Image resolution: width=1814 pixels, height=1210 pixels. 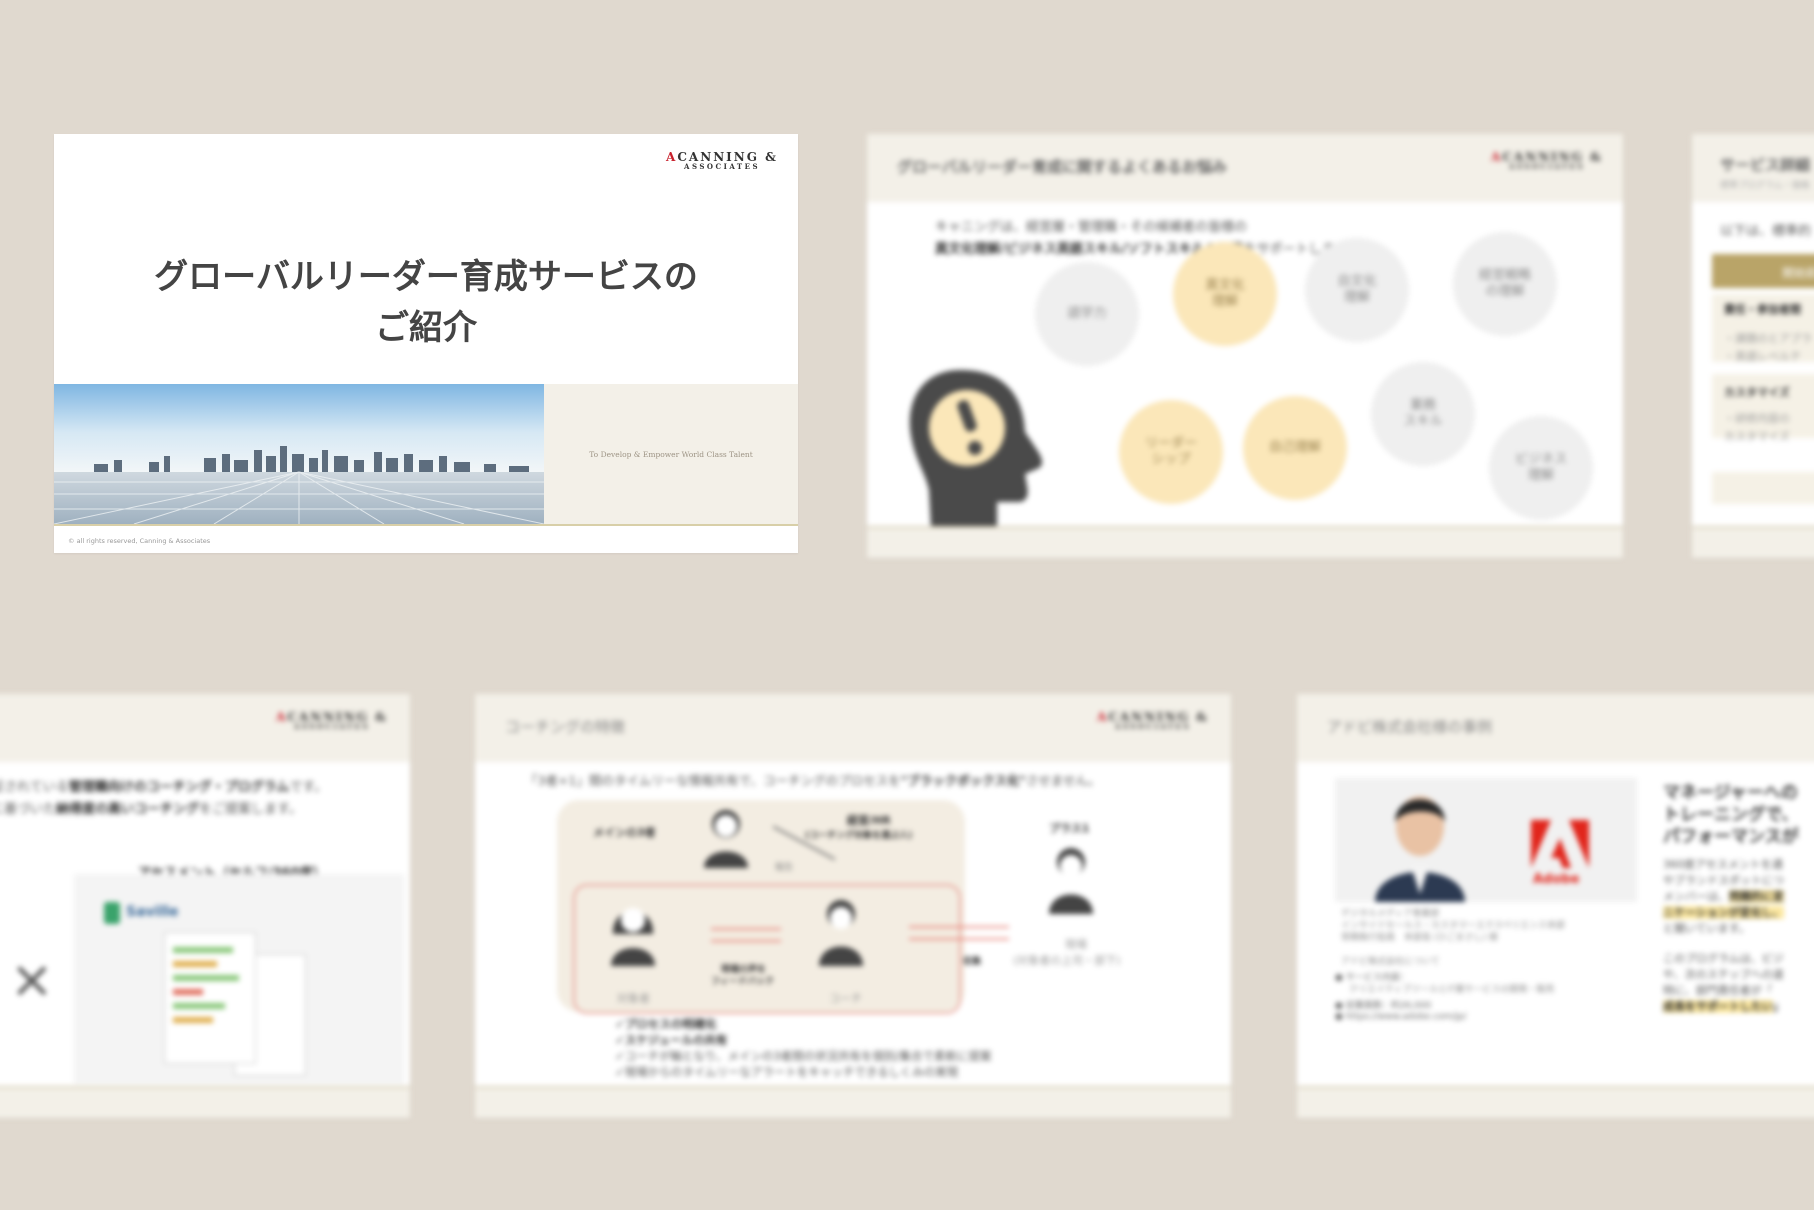 I want to click on section1-item2: ・英語レベルテ, so click(x=1762, y=356).